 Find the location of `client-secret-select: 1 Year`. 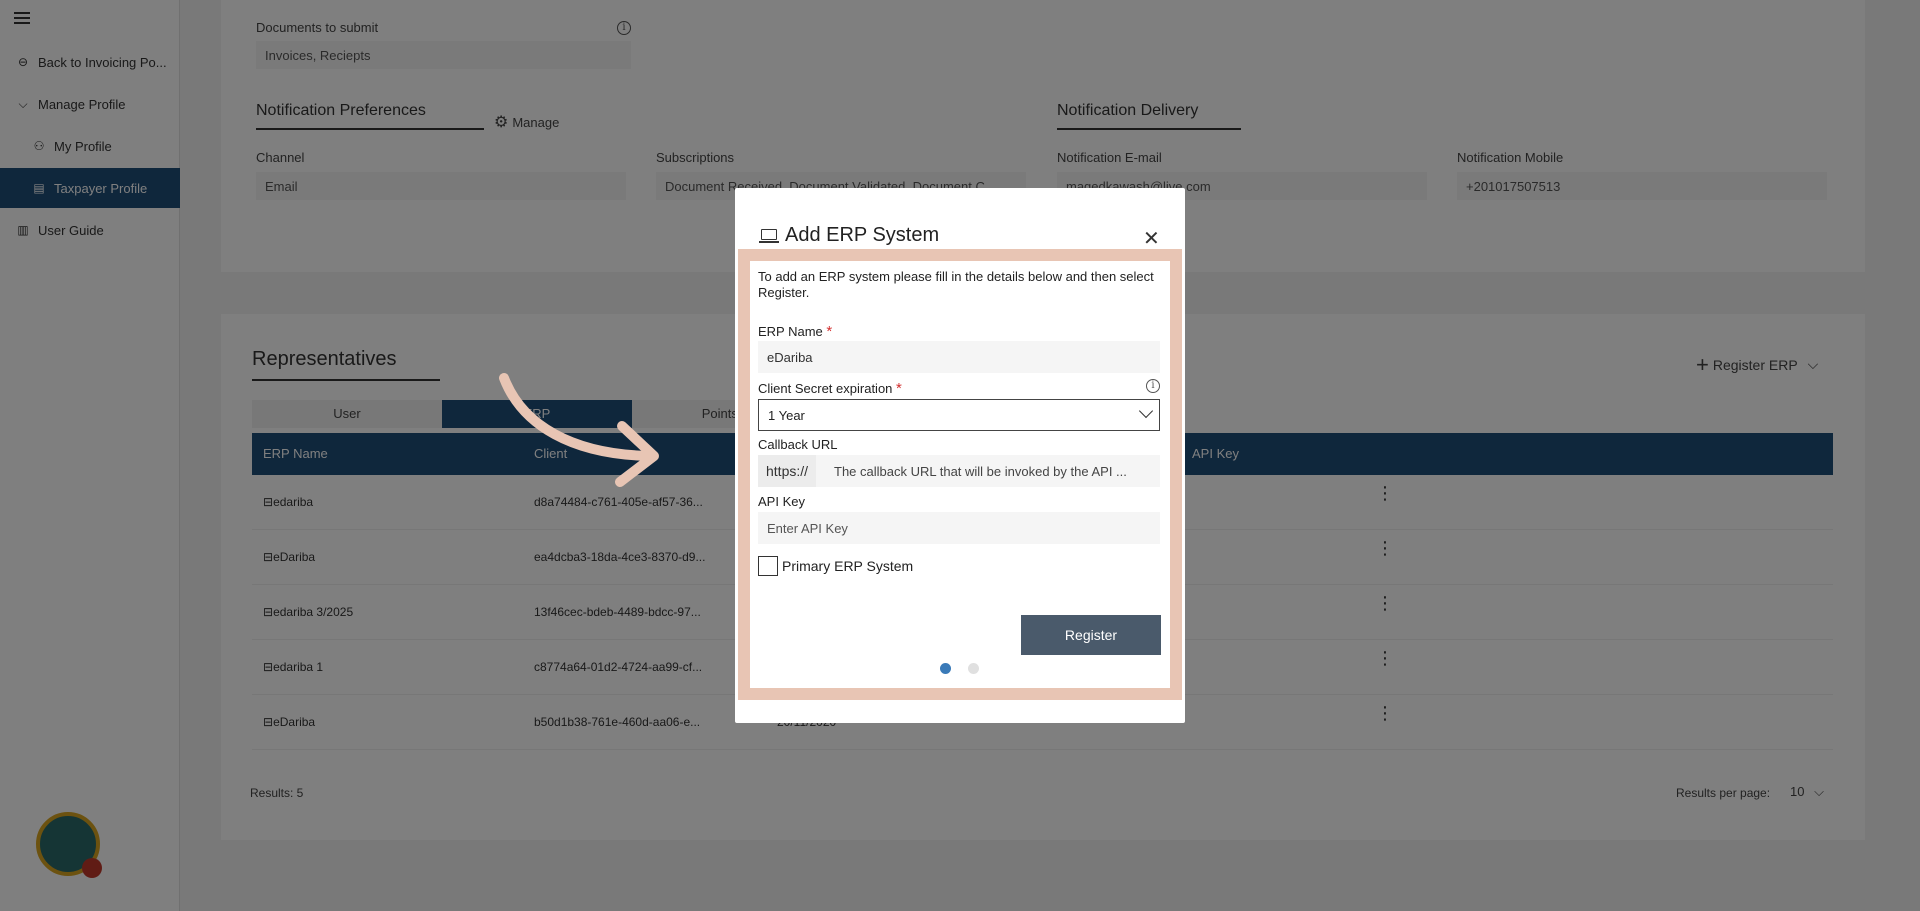

client-secret-select: 1 Year is located at coordinates (959, 415).